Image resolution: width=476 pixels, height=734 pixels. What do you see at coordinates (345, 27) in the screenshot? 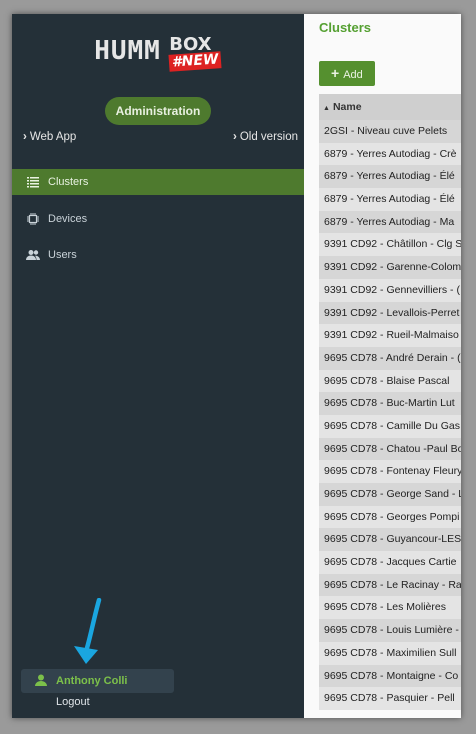
I see `page-title: Clusters` at bounding box center [345, 27].